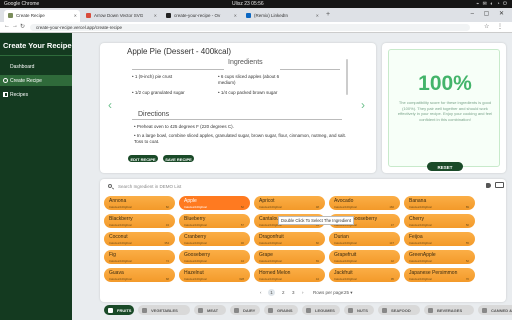 The image size is (512, 320). What do you see at coordinates (121, 16) in the screenshot?
I see `browser-tab-arrow-svg: Arrow Down Vector SVG ✕` at bounding box center [121, 16].